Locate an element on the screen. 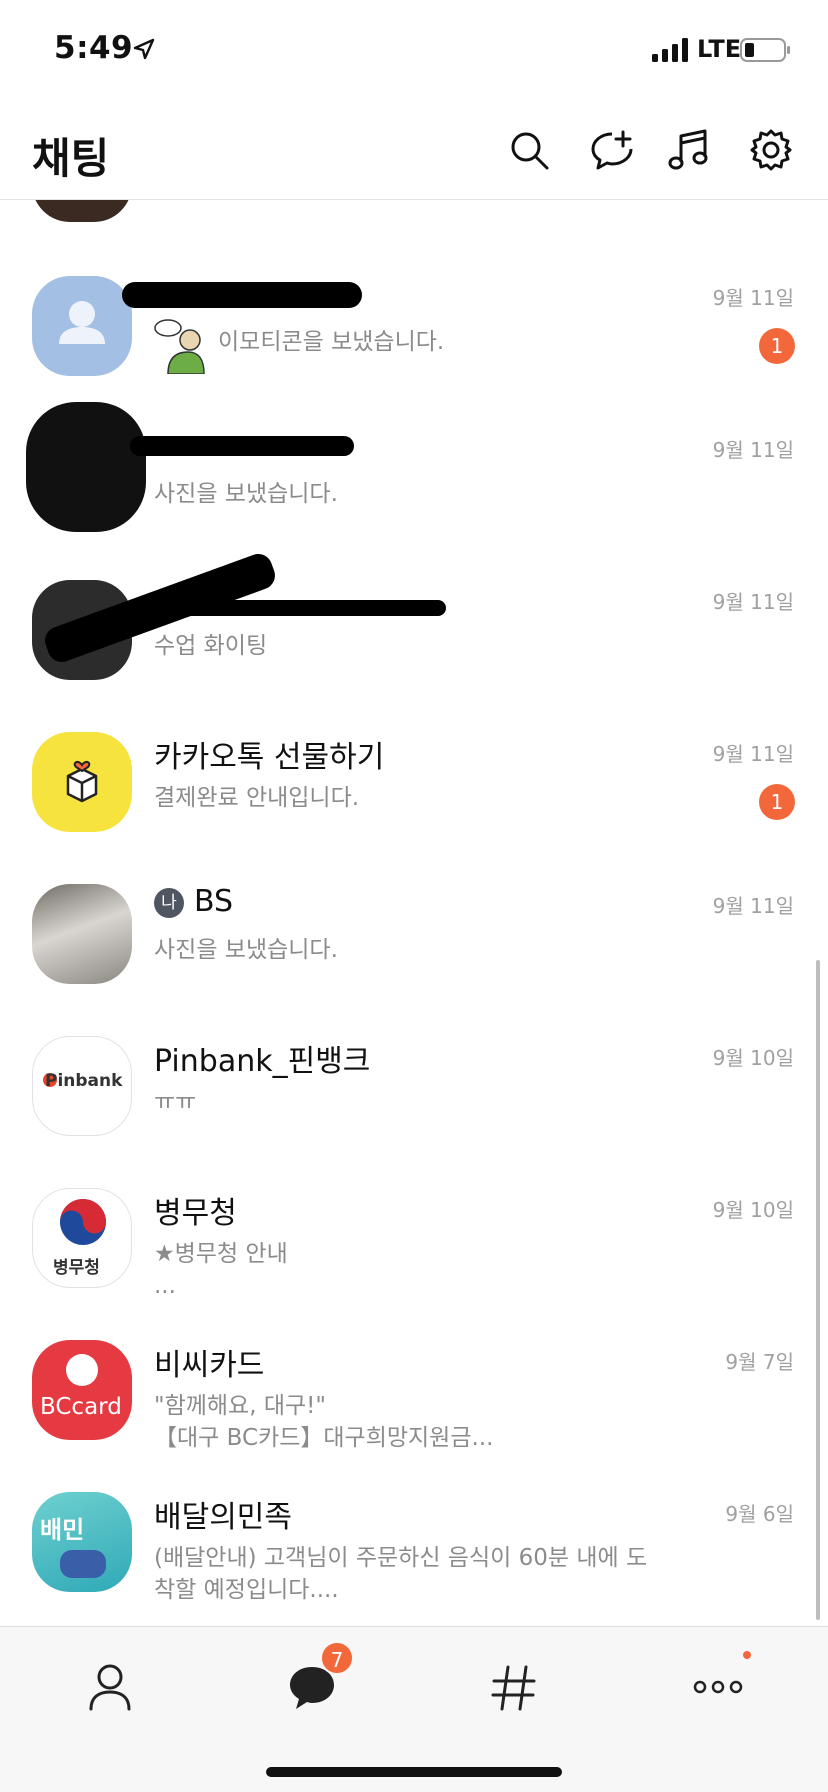 The width and height of the screenshot is (828, 1792). scooter-rider is located at coordinates (83, 1564).